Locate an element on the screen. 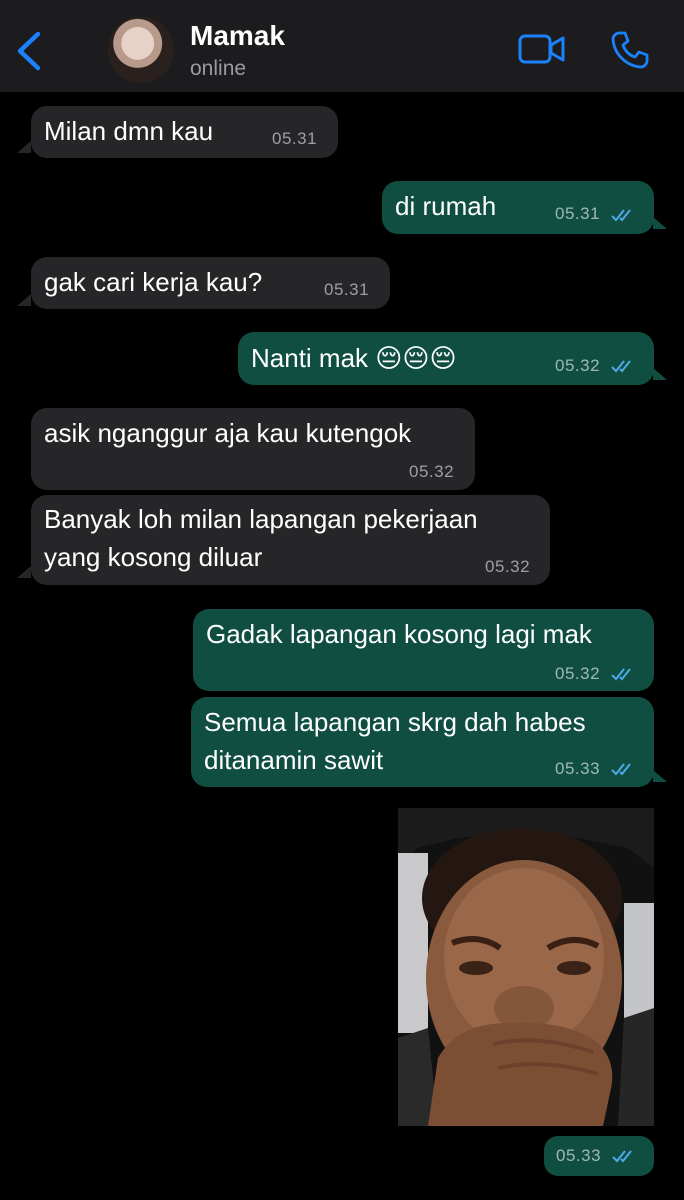 The width and height of the screenshot is (684, 1200). photo-image is located at coordinates (526, 967).